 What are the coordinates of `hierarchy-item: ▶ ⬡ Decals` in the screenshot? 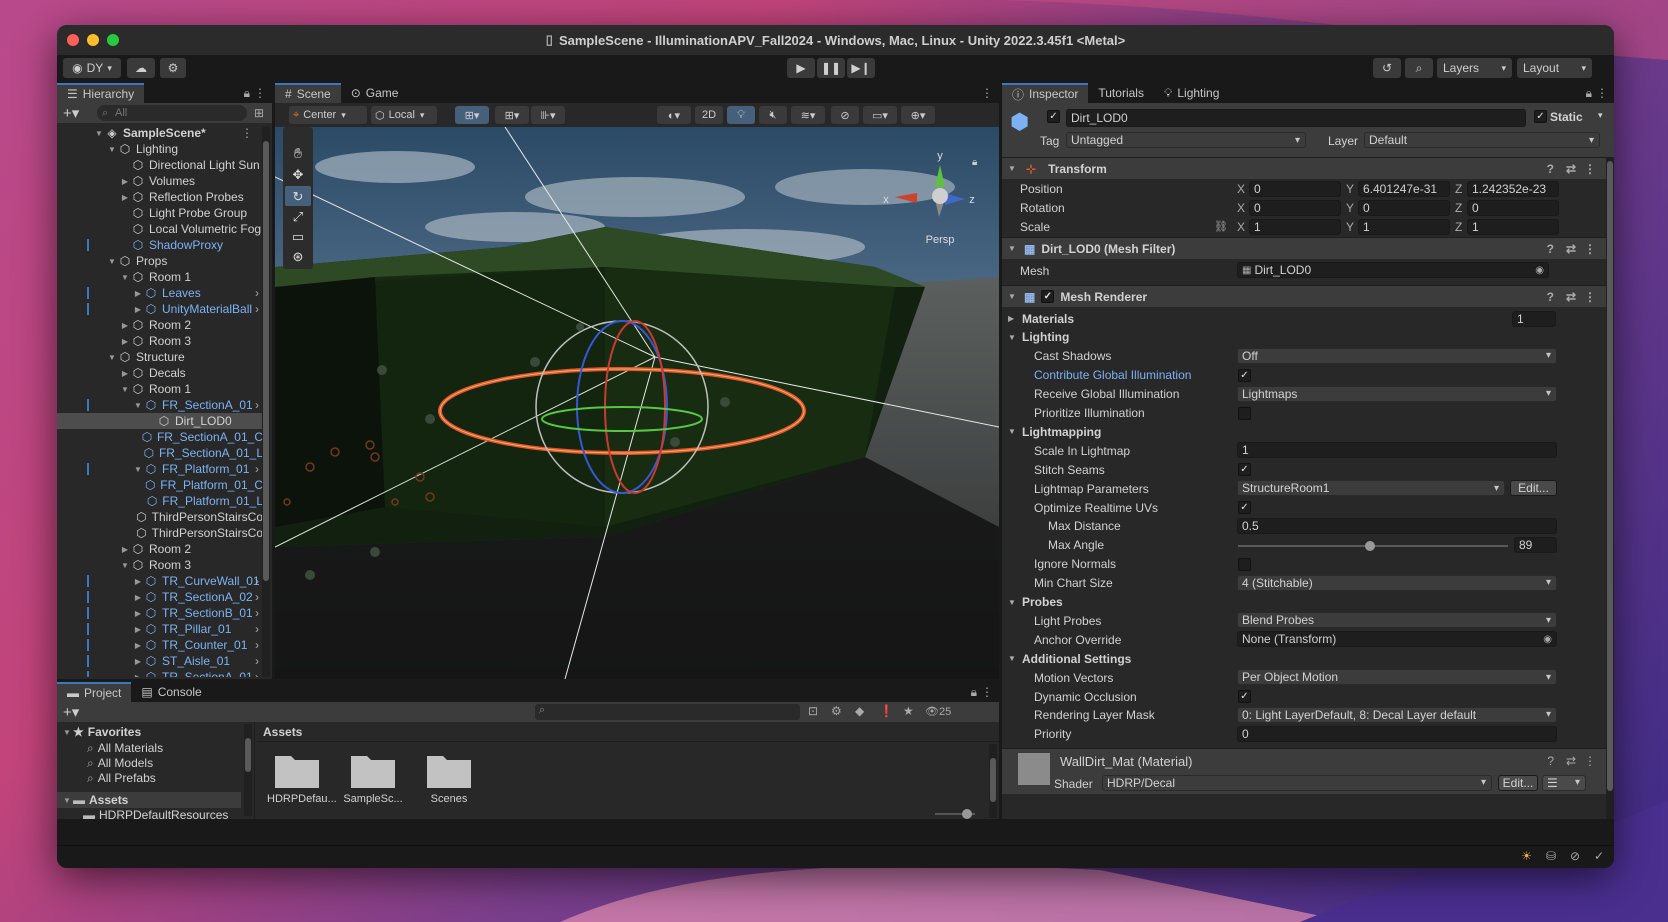 It's located at (160, 373).